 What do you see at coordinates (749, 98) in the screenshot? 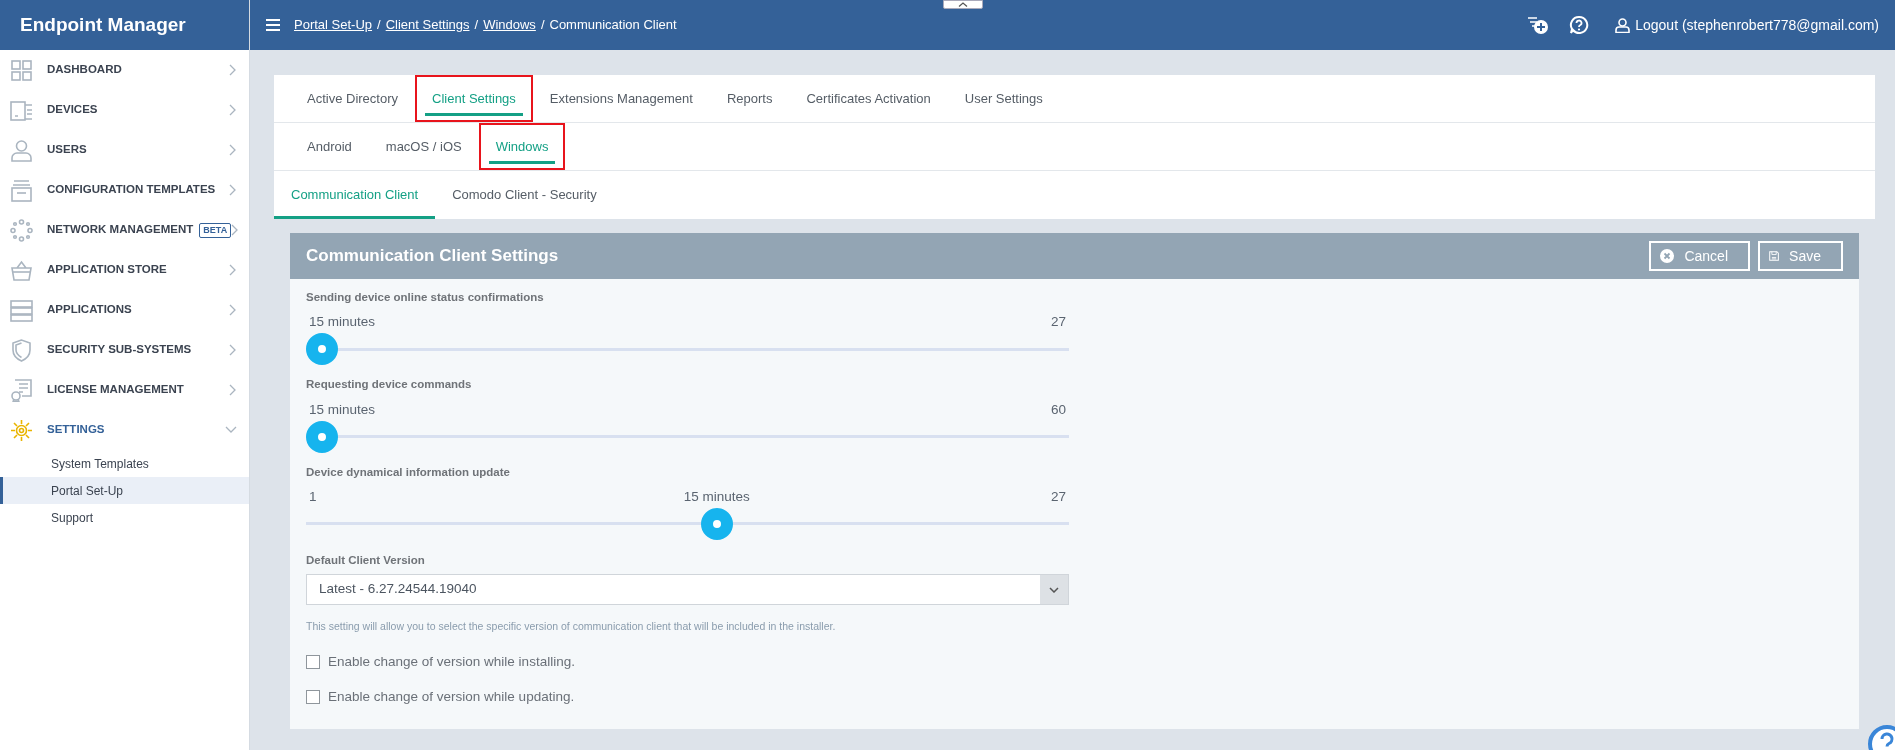
I see `tab: Reports` at bounding box center [749, 98].